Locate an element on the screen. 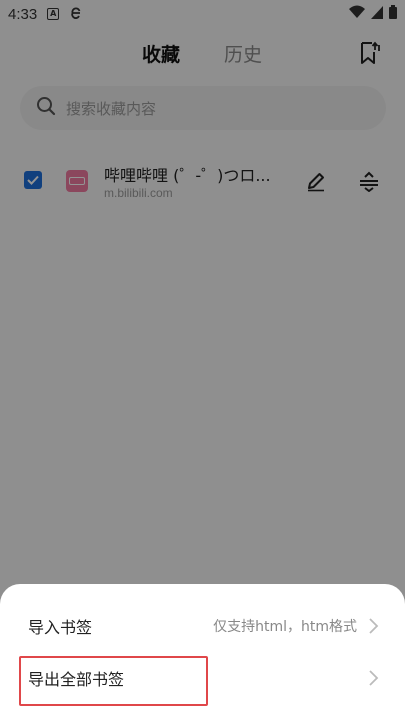 The height and width of the screenshot is (720, 405). import-bookmarks-label: 导入书签 is located at coordinates (60, 627).